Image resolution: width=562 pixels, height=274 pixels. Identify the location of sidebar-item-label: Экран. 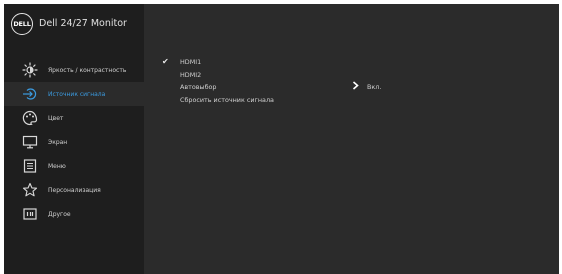
(58, 142).